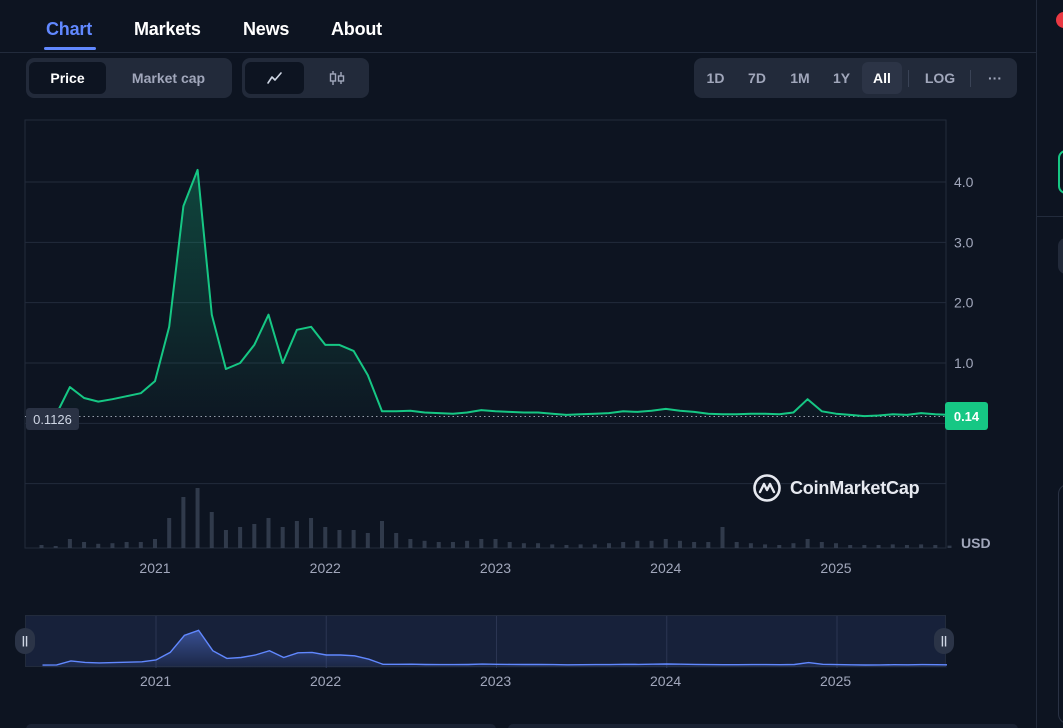 The height and width of the screenshot is (728, 1063). Describe the element at coordinates (767, 488) in the screenshot. I see `coinmarketcap-logo-icon` at that location.